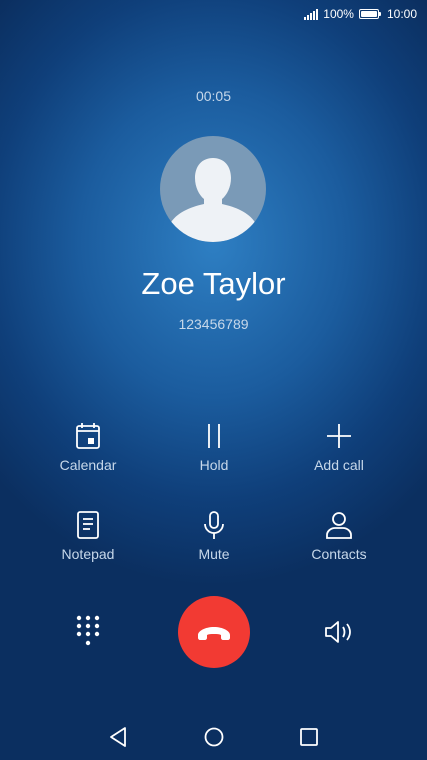 The image size is (427, 760). Describe the element at coordinates (214, 525) in the screenshot. I see `microphone-icon` at that location.